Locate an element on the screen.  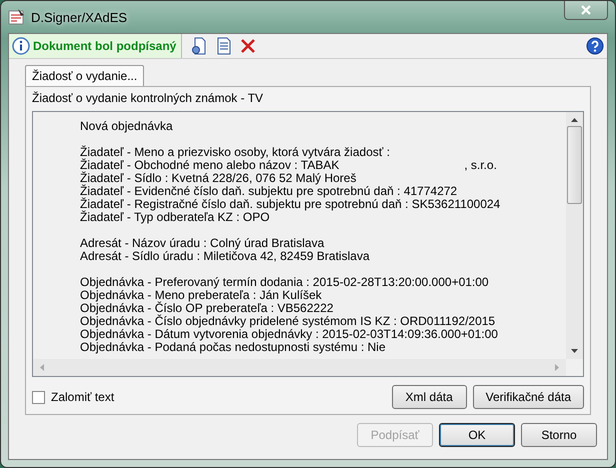
text-line: Žiadateľ - Obchodné meno alebo názov : TABAK is located at coordinates (210, 165).